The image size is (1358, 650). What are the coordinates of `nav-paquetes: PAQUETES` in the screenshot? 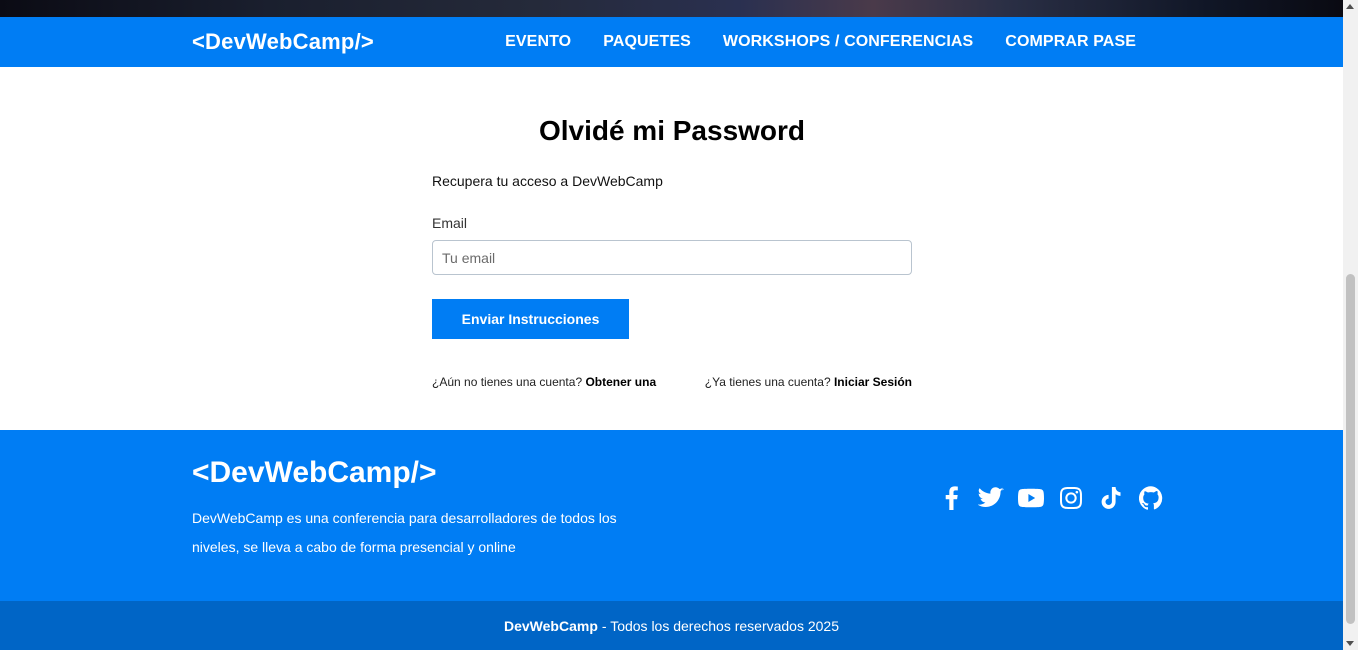 It's located at (647, 42).